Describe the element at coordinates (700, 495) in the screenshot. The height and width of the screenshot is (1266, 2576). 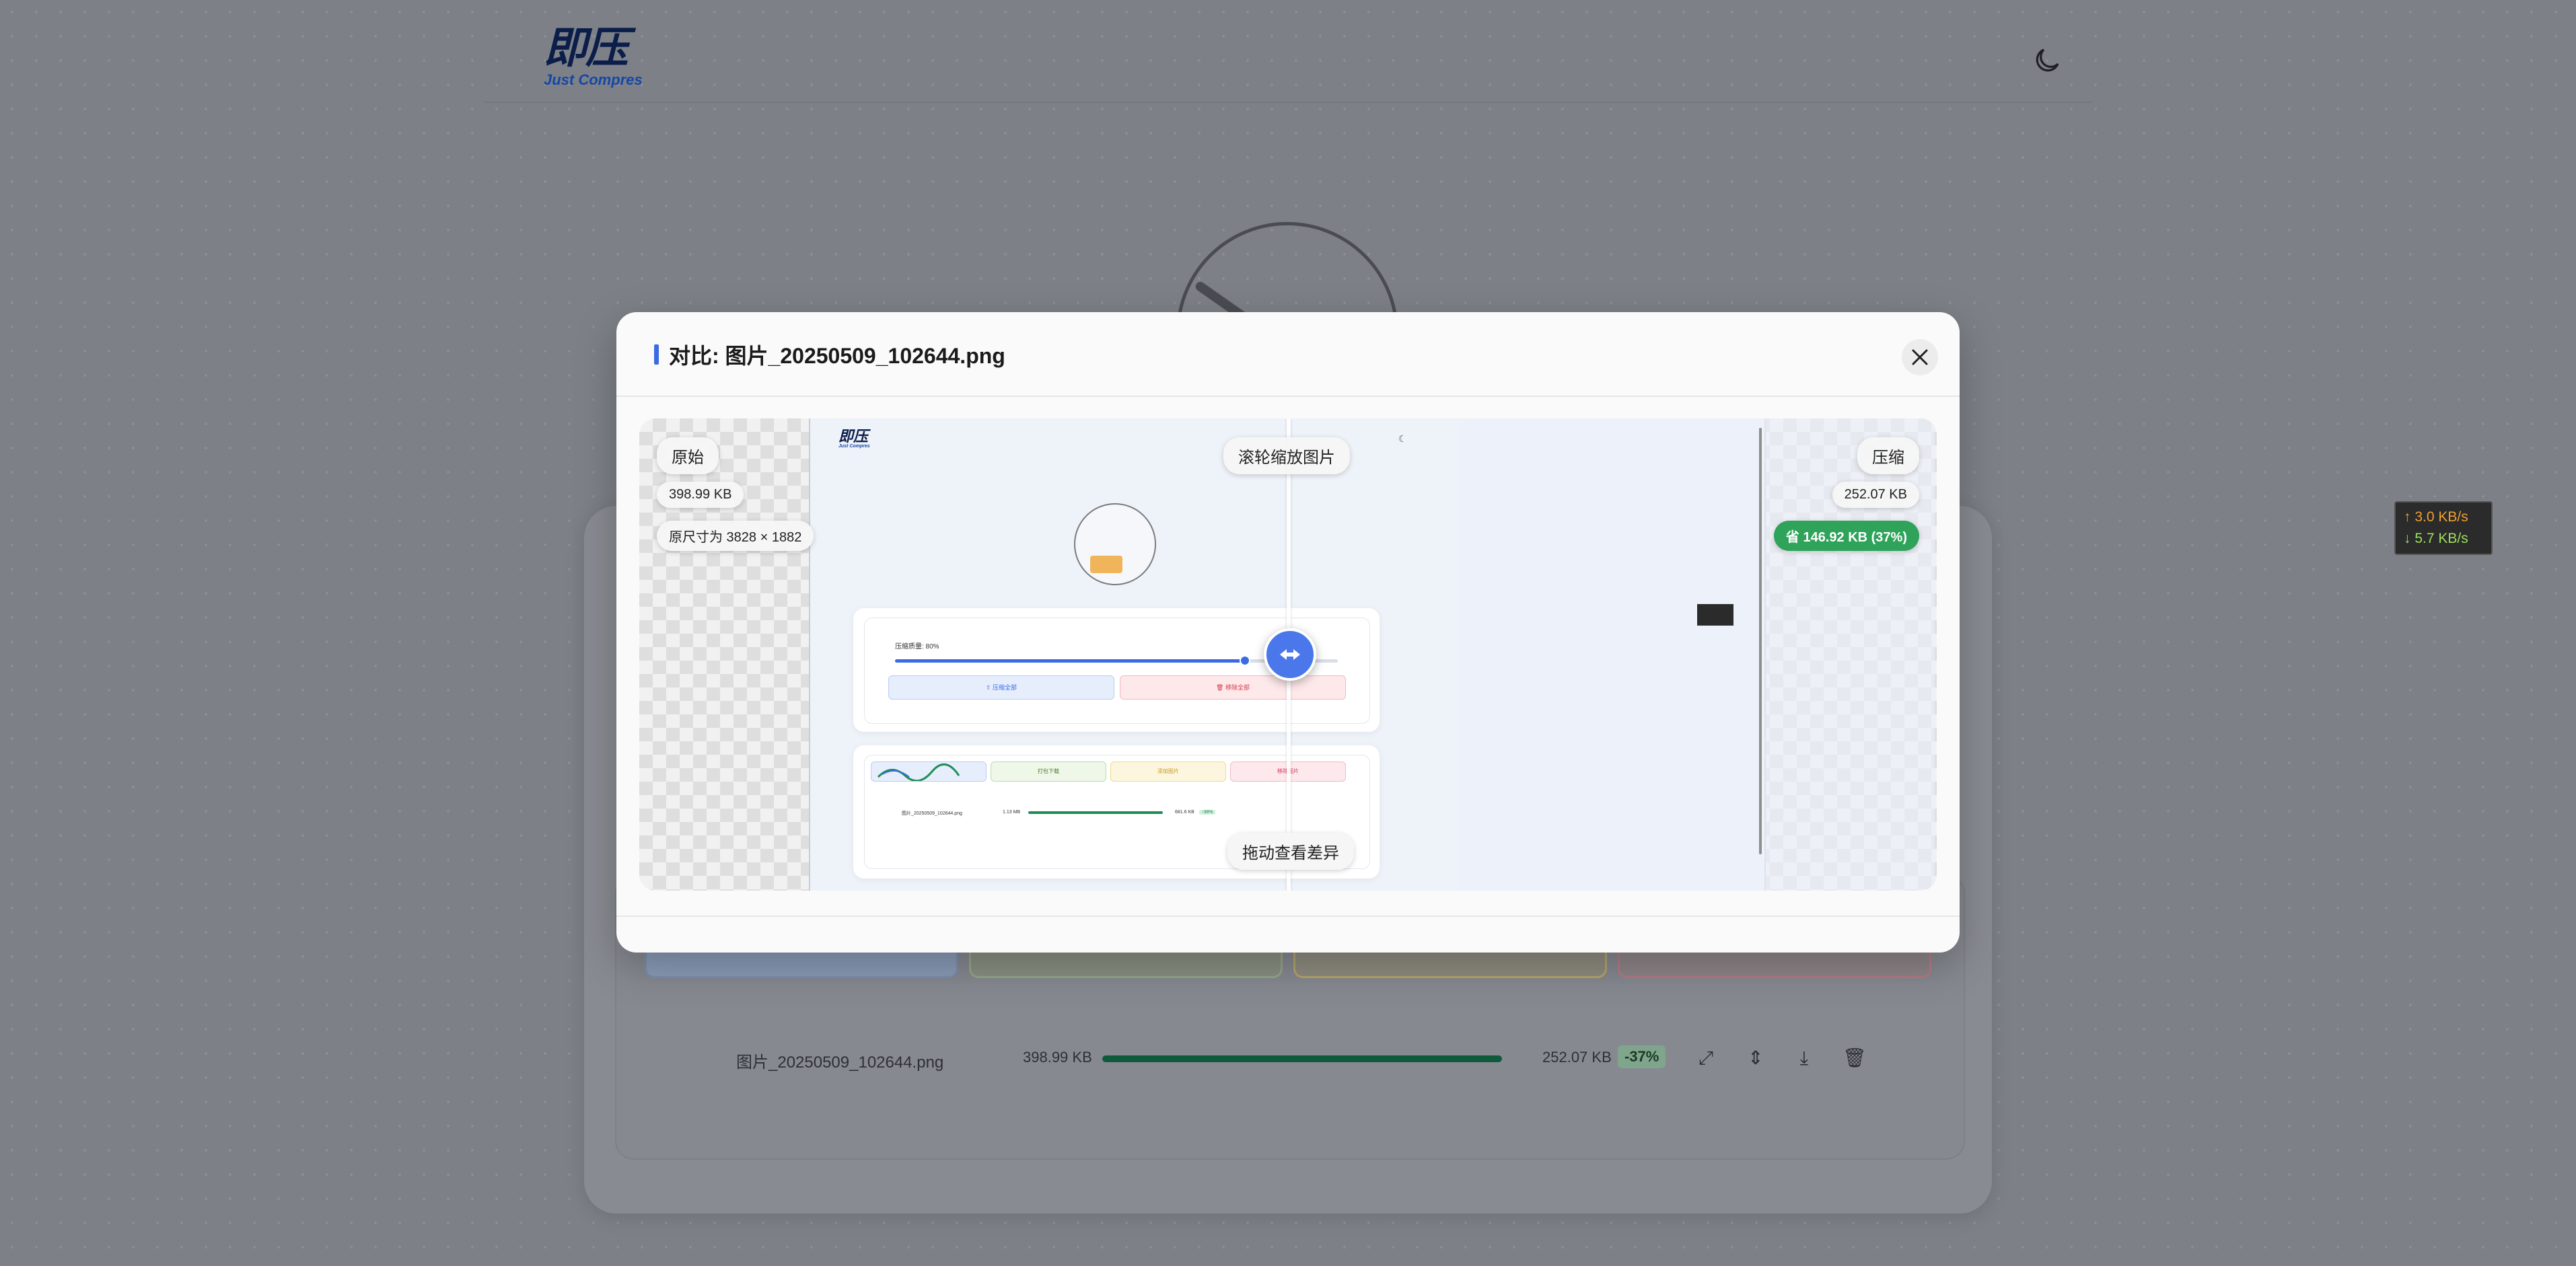
I see `original-size-badge: 398.99 KB` at that location.